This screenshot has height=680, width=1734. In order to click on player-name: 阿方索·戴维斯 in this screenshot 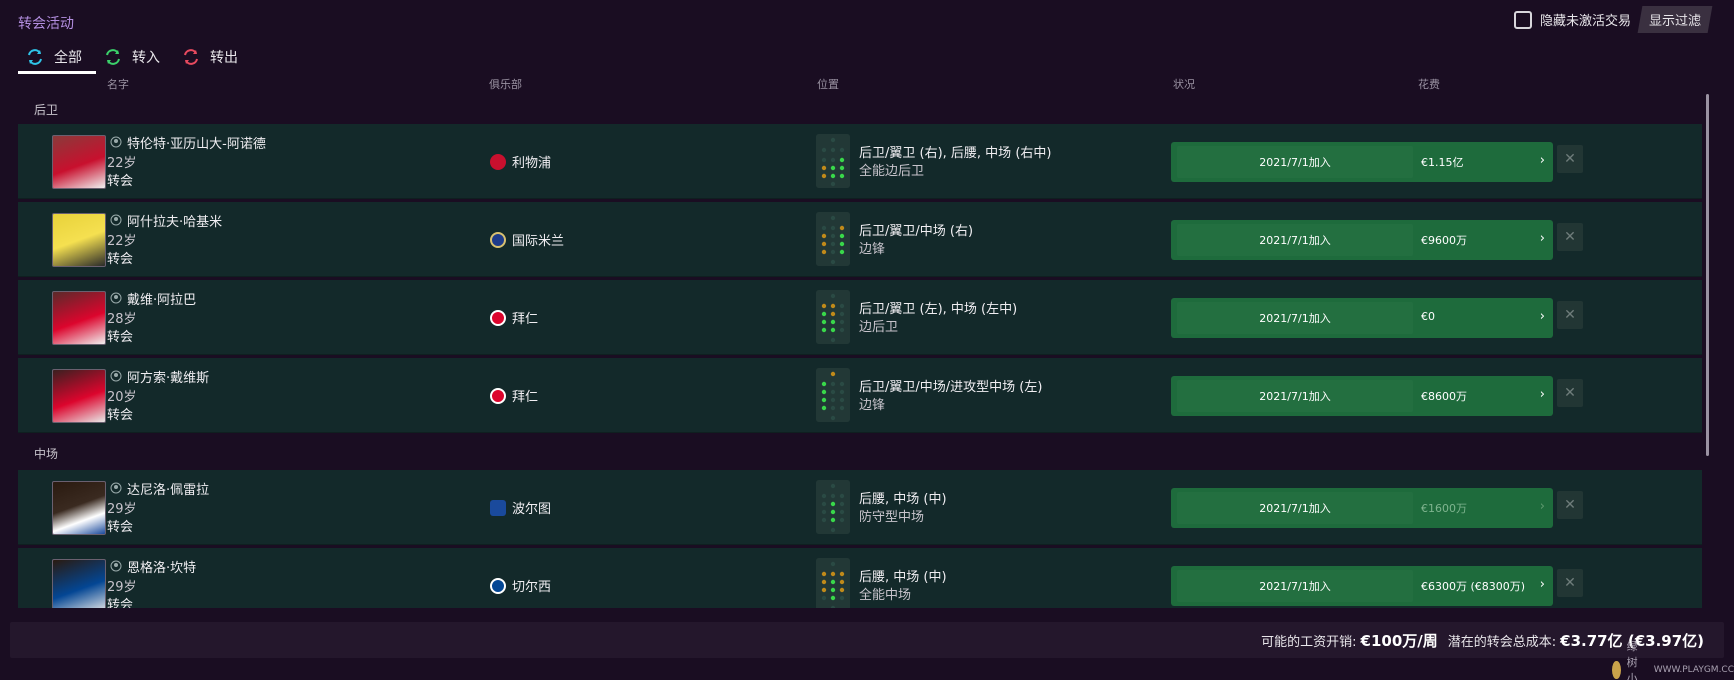, I will do `click(168, 376)`.